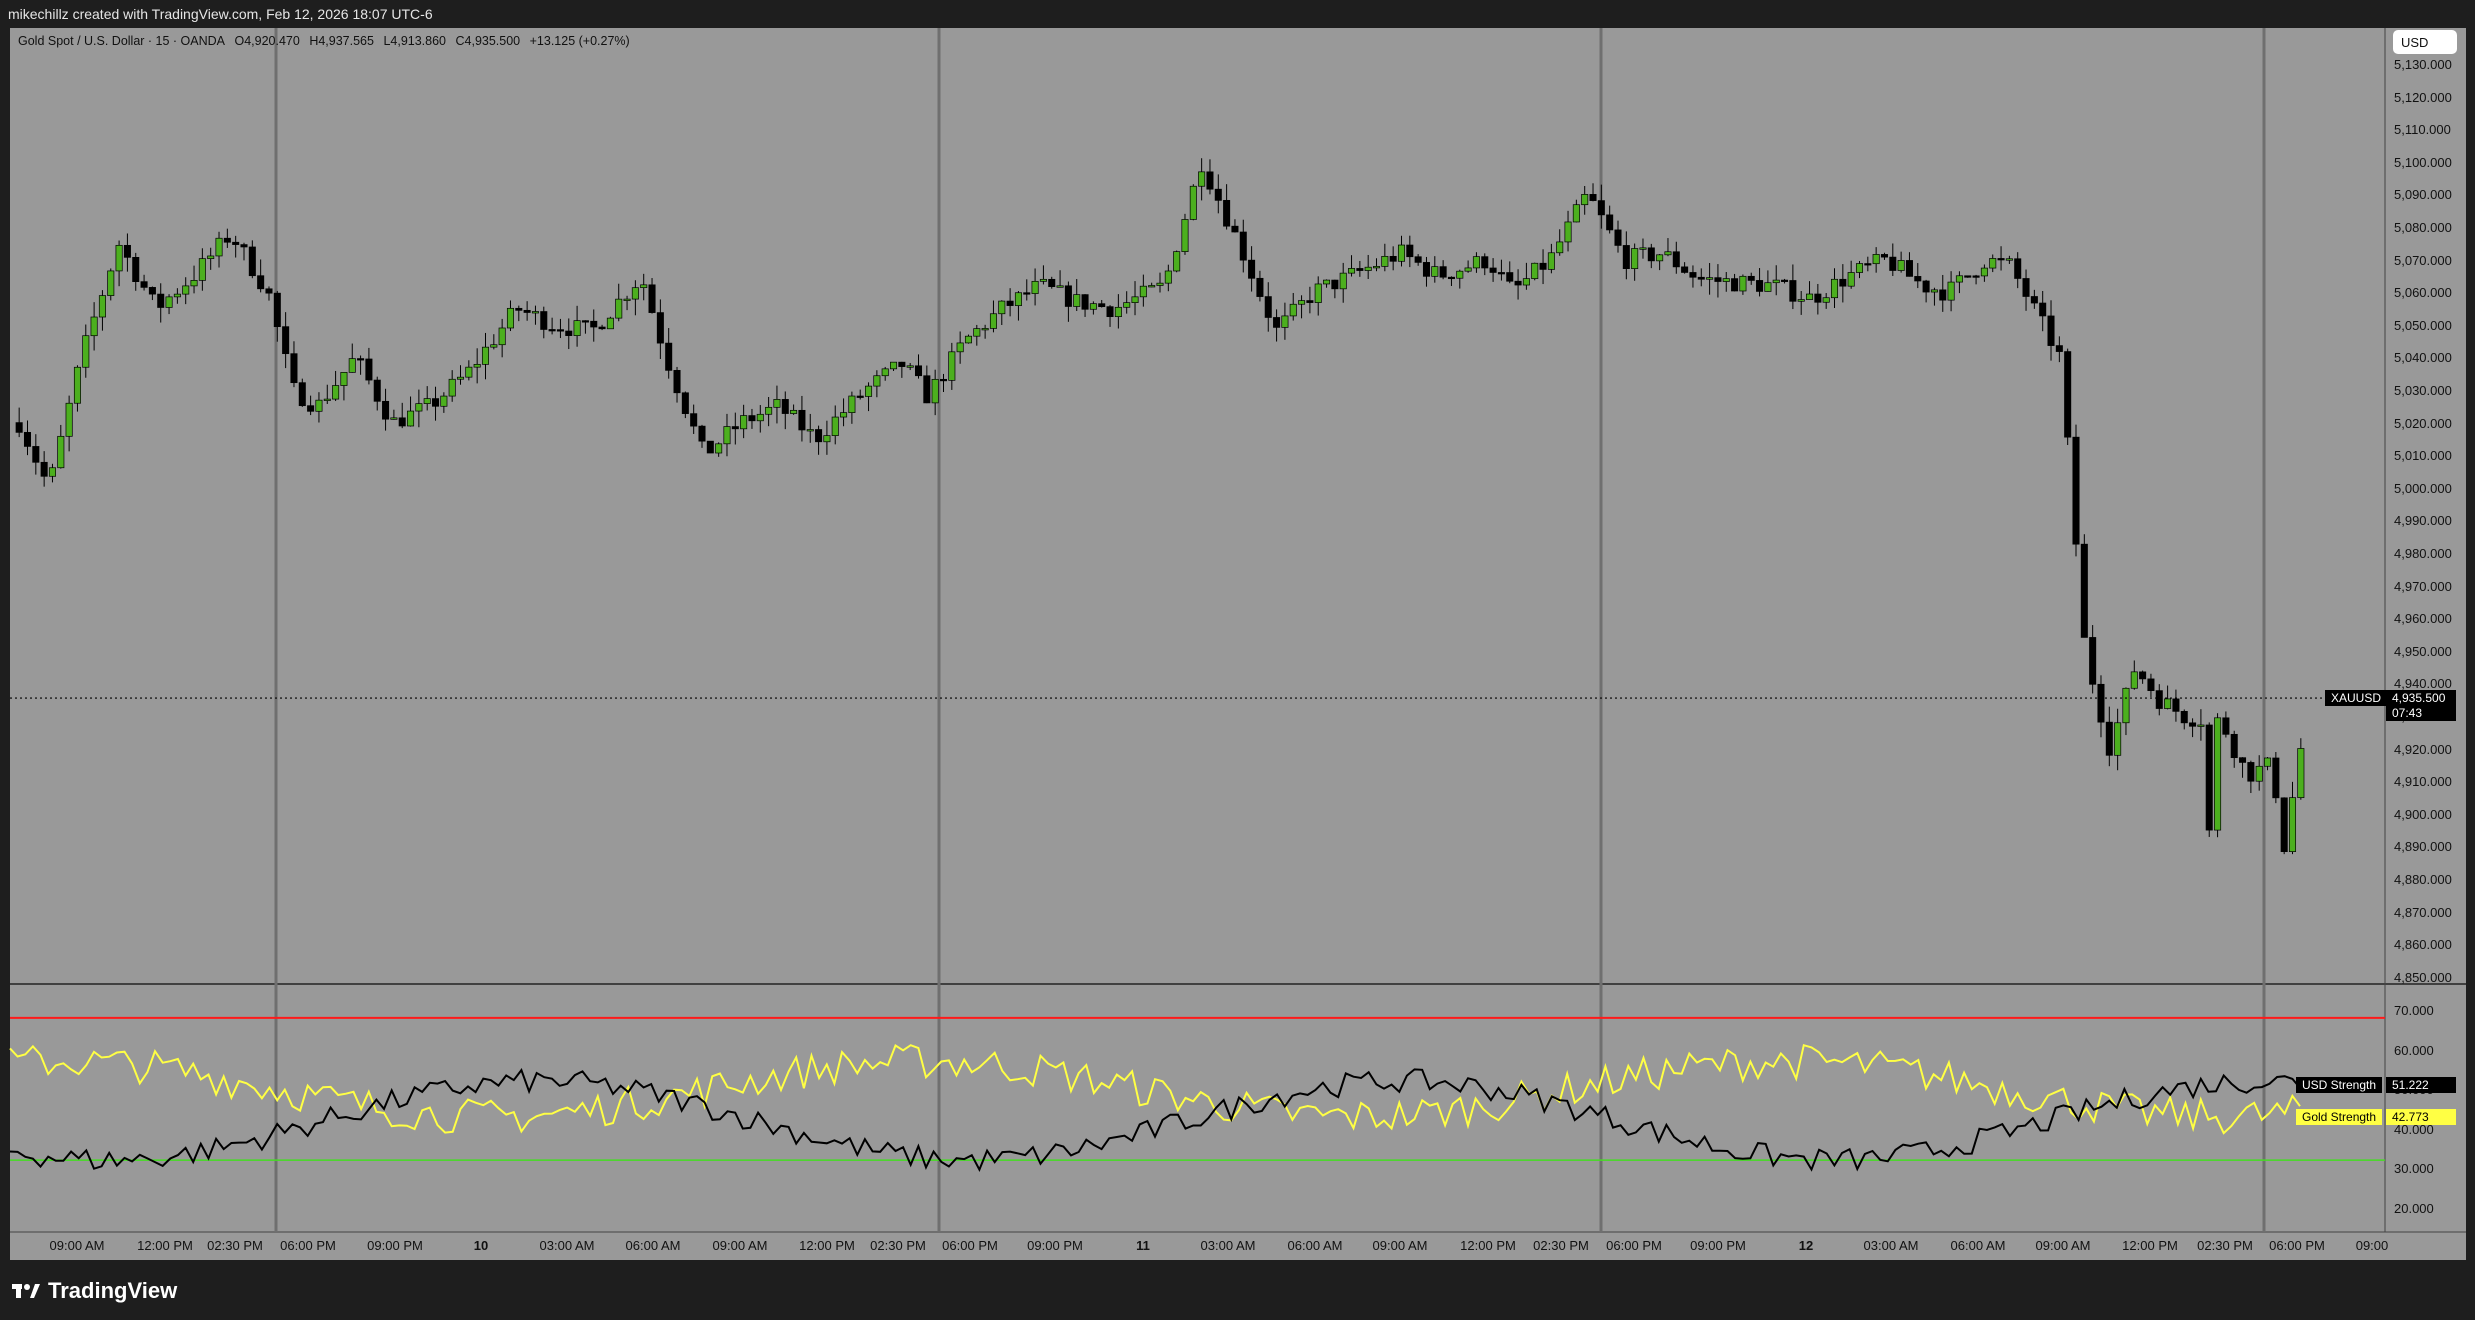 Image resolution: width=2475 pixels, height=1320 pixels. I want to click on legend-high: H4,937.565, so click(341, 41).